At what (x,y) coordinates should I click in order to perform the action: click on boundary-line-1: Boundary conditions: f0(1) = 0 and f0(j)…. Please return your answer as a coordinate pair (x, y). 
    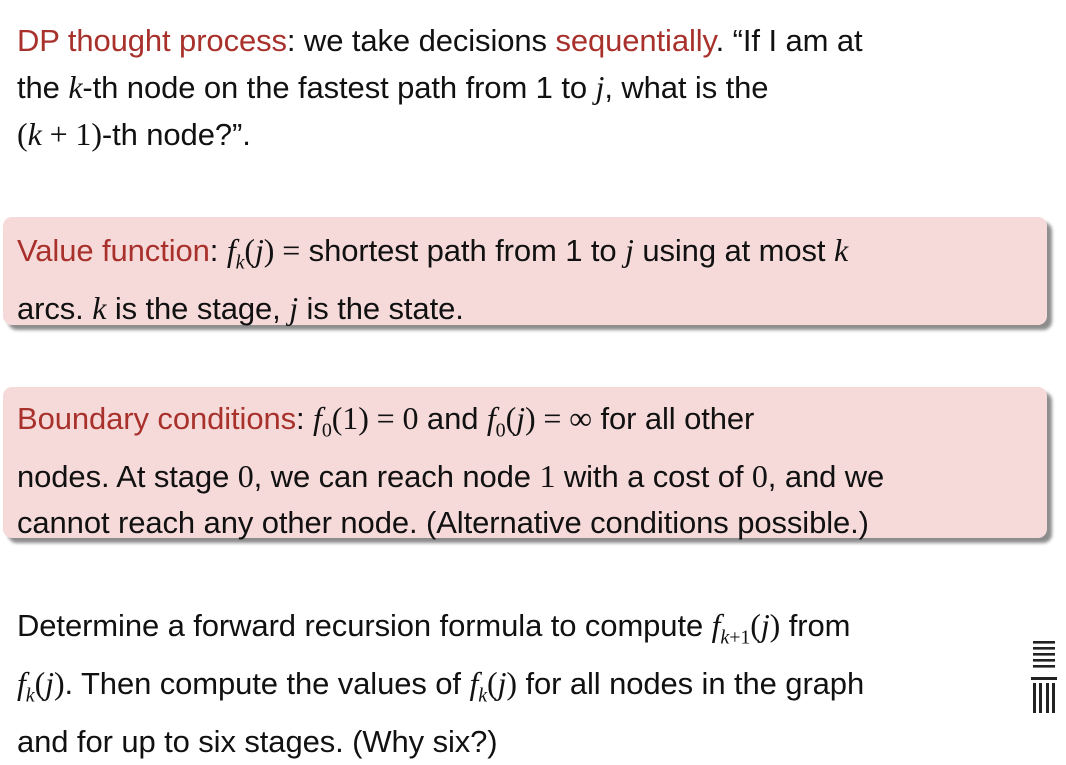
    Looking at the image, I should click on (386, 421).